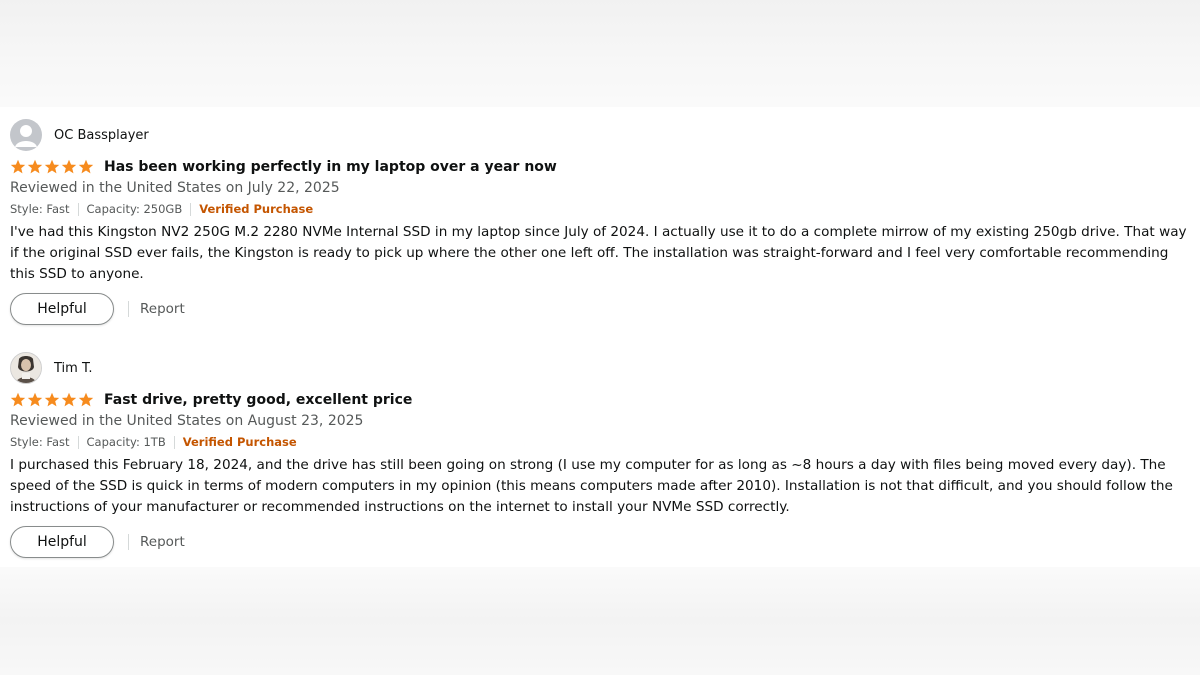 This screenshot has width=1200, height=675. Describe the element at coordinates (73, 368) in the screenshot. I see `reviewer-name: Tim T.` at that location.